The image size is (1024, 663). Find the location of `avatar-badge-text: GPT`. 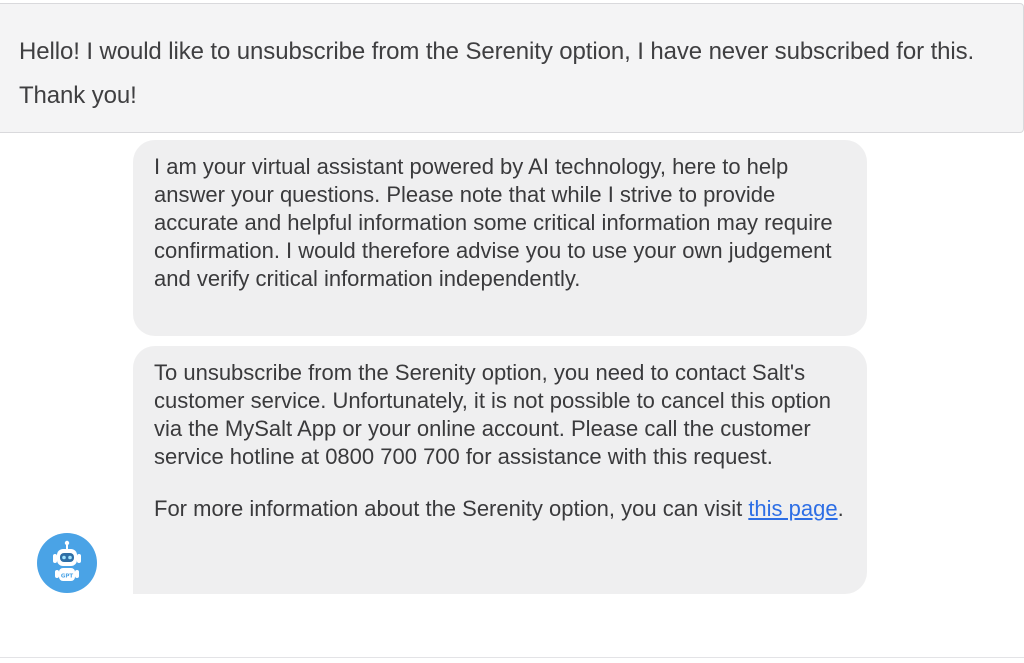

avatar-badge-text: GPT is located at coordinates (67, 577).